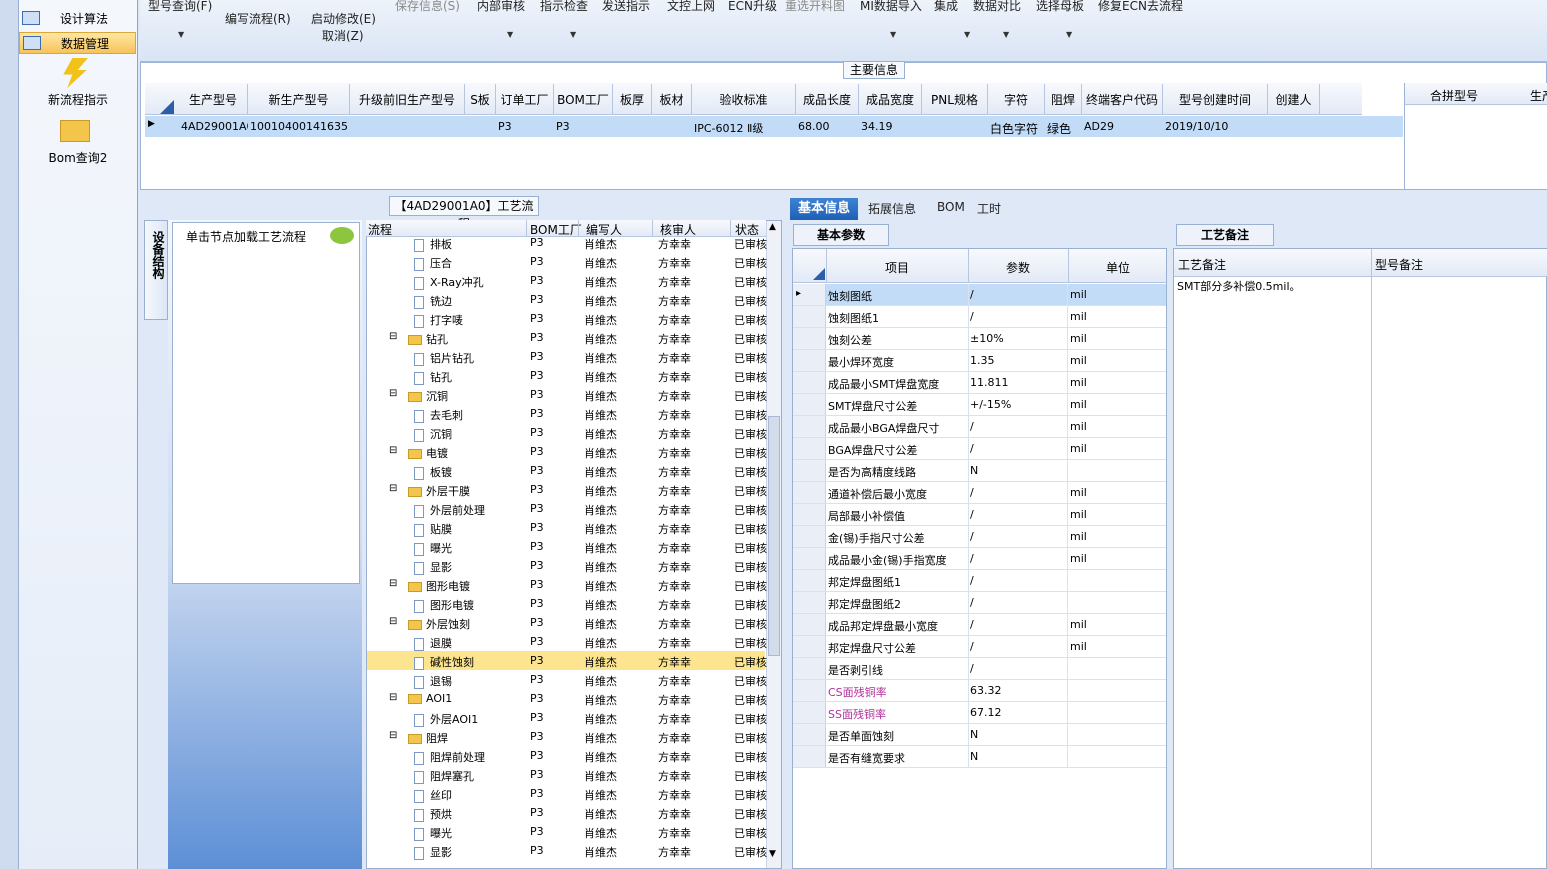  What do you see at coordinates (433, 643) in the screenshot?
I see `flow-node: 退膜` at bounding box center [433, 643].